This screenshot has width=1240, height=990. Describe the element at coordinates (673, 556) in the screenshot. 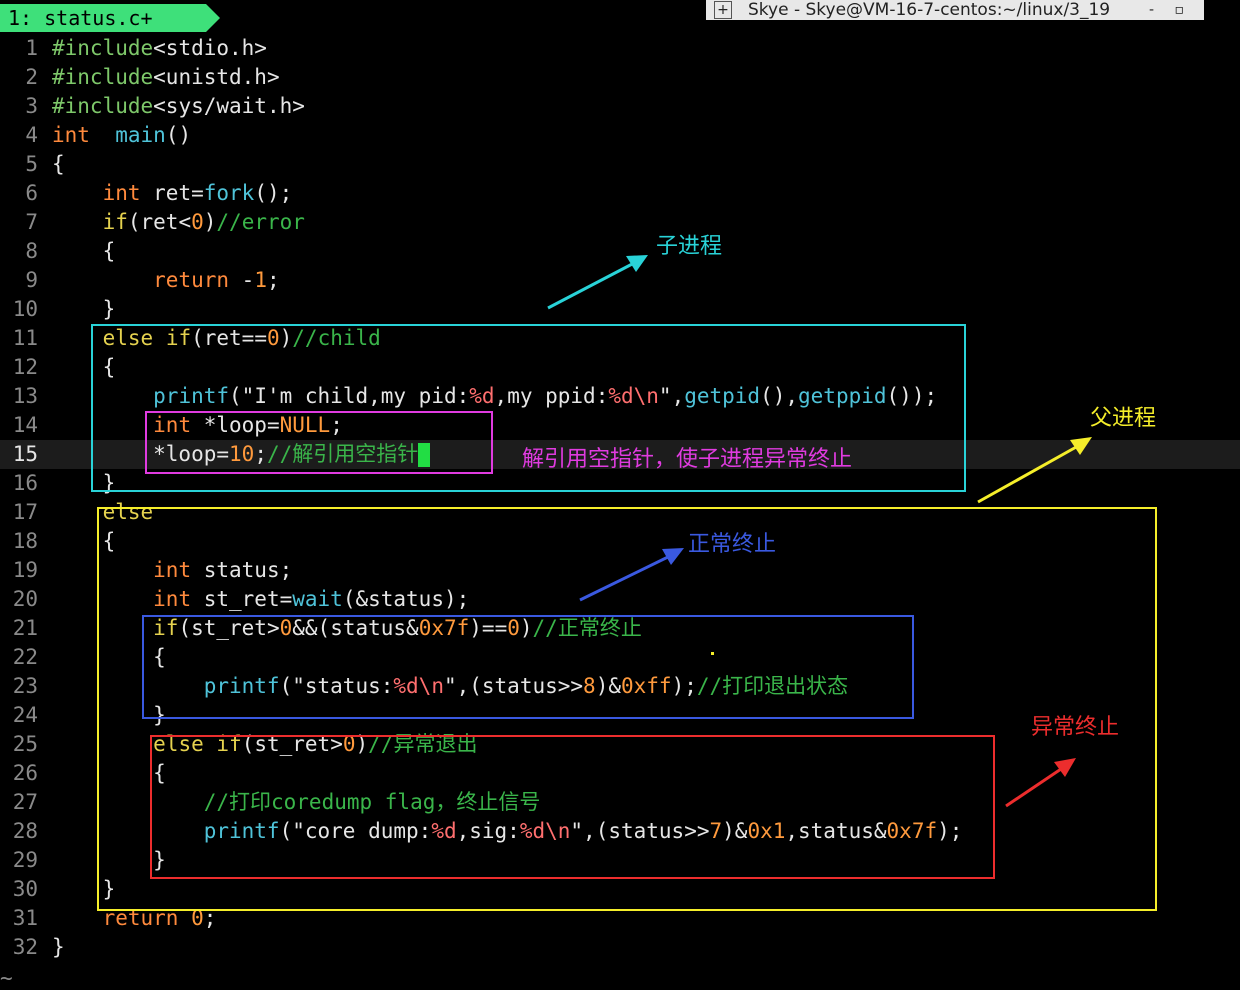

I see `normal-arrow-head` at that location.